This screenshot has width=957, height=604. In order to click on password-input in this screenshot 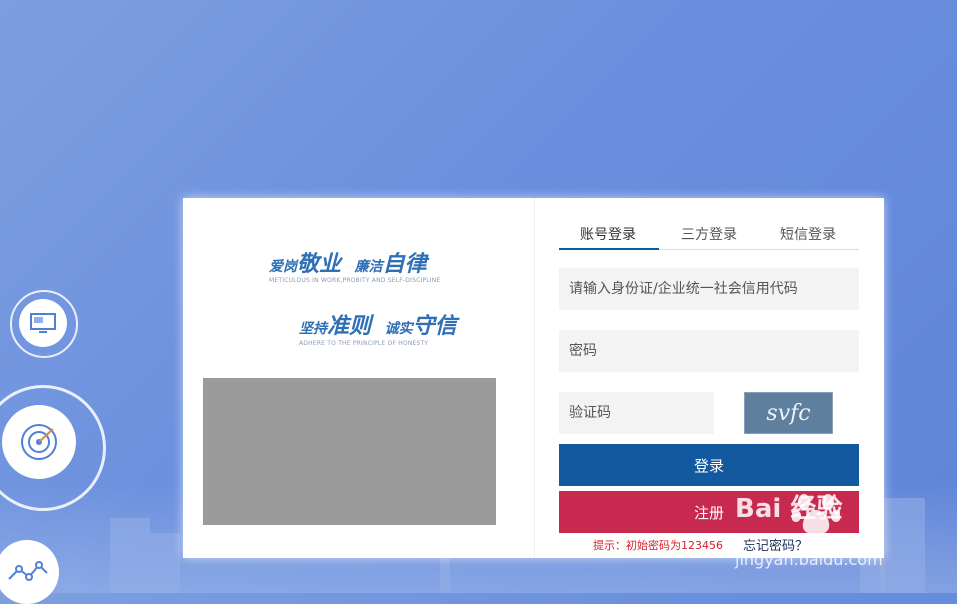, I will do `click(709, 351)`.